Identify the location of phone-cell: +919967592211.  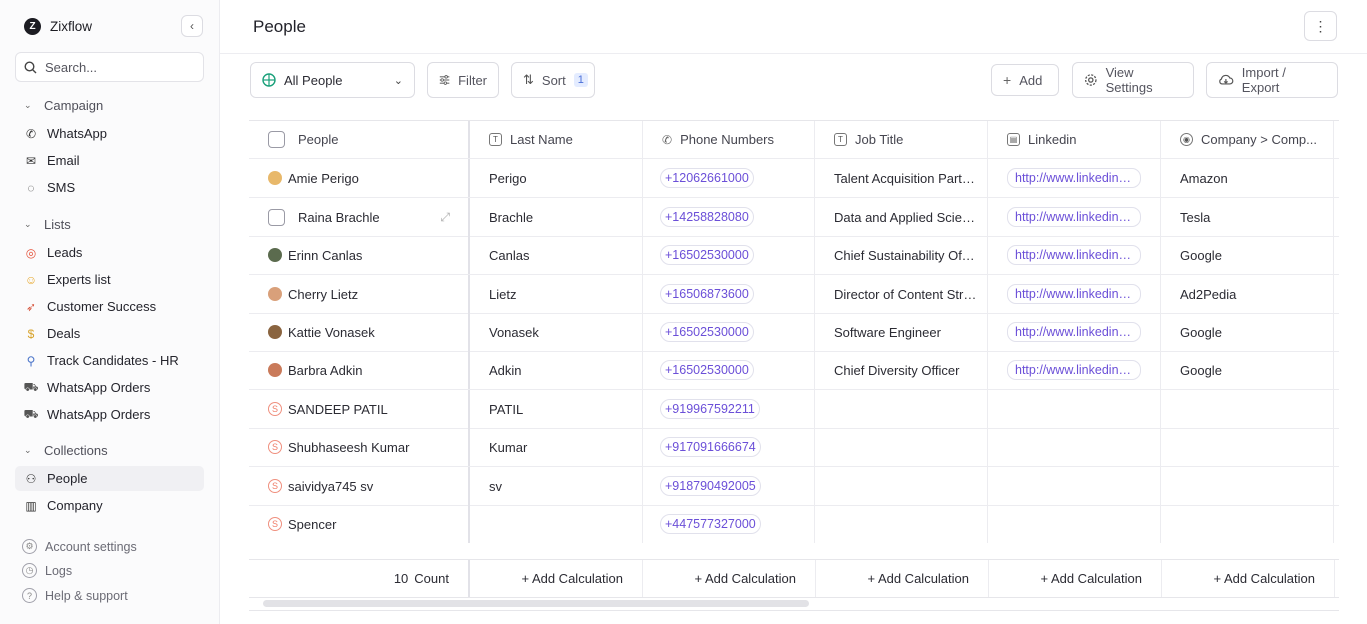
(729, 409).